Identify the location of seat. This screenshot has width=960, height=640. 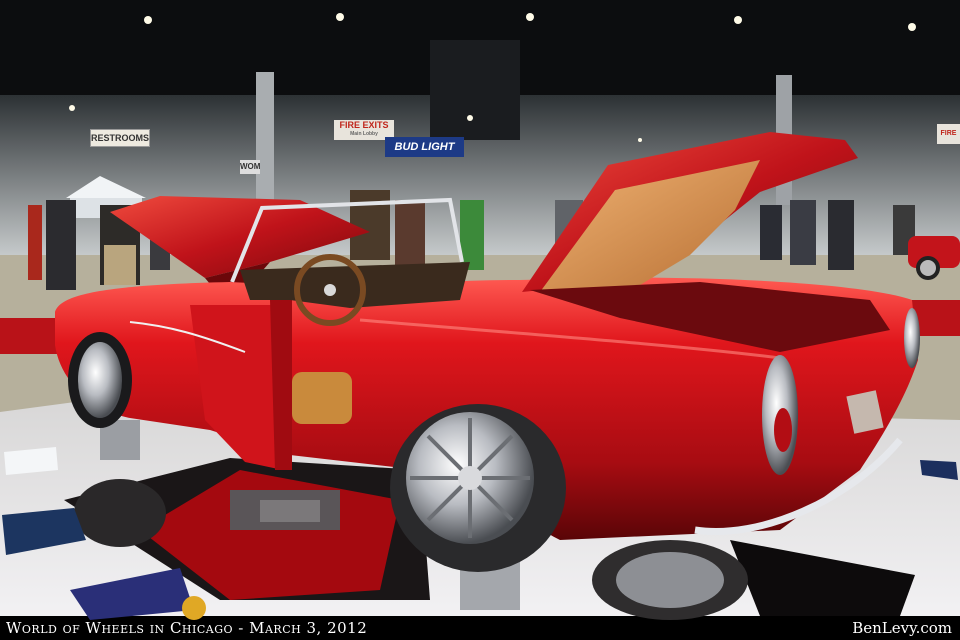
(322, 398).